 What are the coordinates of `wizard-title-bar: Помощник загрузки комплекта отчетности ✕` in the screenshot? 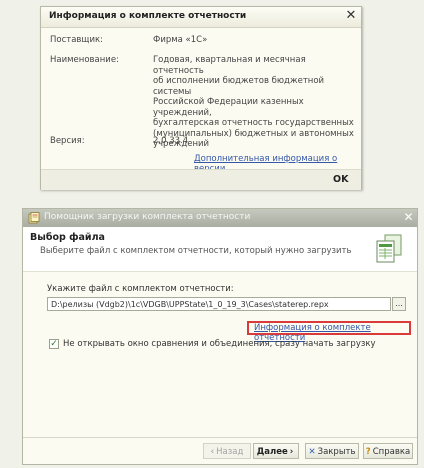 It's located at (220, 218).